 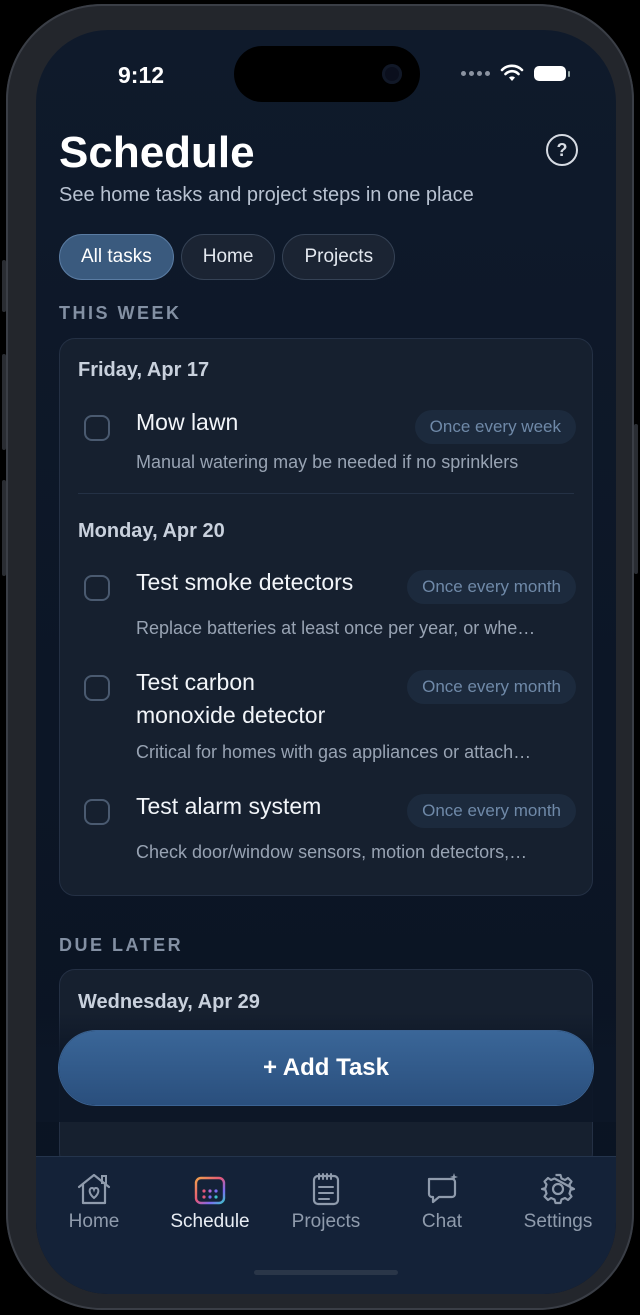 What do you see at coordinates (116, 257) in the screenshot?
I see `filter-all-tasks: All tasks` at bounding box center [116, 257].